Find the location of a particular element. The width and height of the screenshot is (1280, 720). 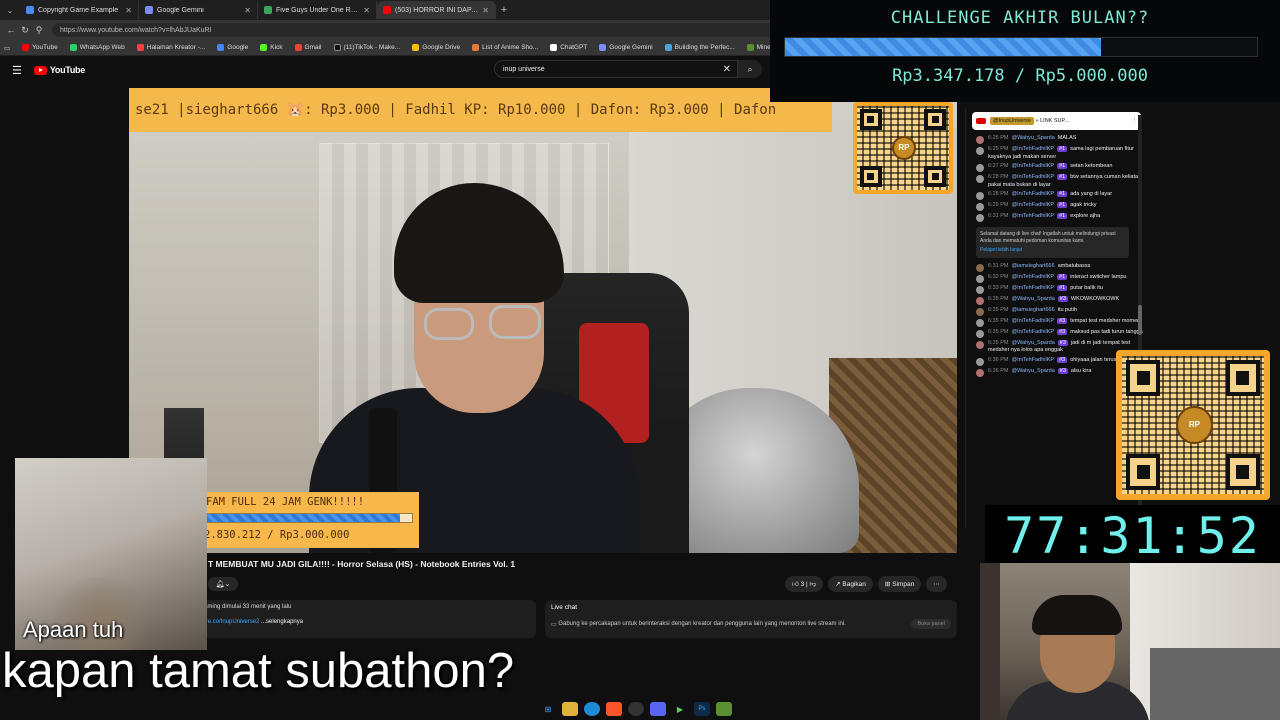

youtube-logo: YouTube is located at coordinates (59, 70).